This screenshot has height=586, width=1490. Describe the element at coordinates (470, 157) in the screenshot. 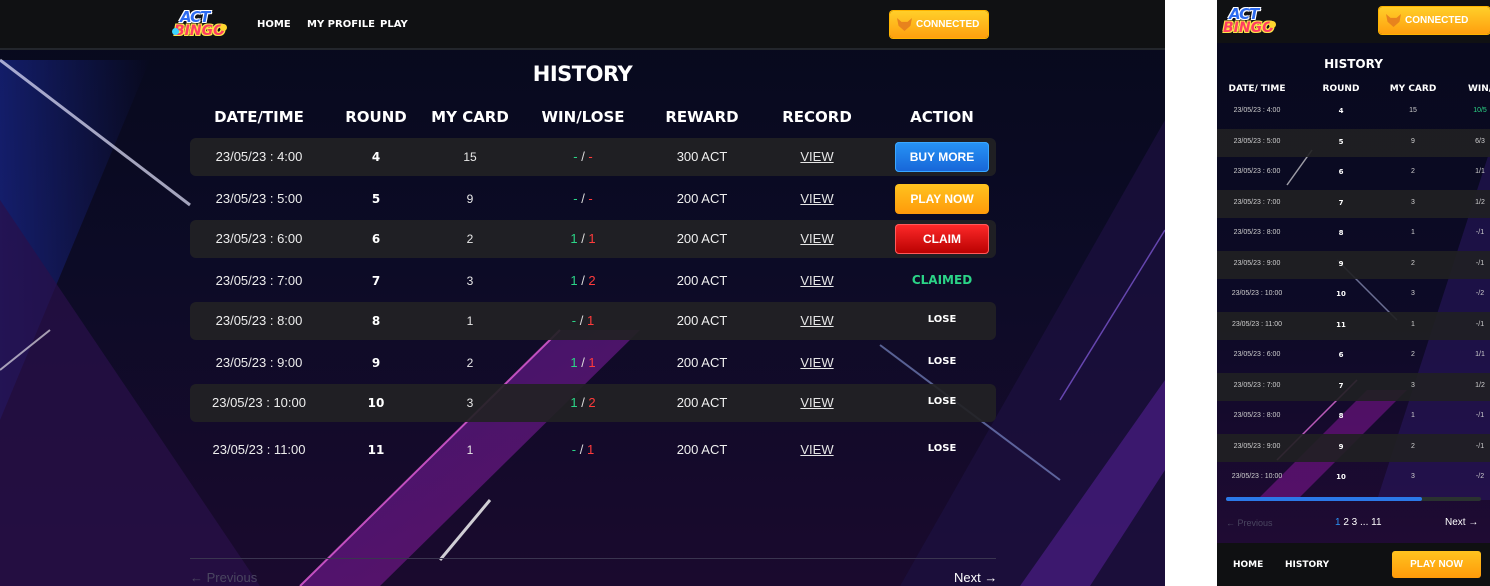

I see `row-my-card: 15` at that location.